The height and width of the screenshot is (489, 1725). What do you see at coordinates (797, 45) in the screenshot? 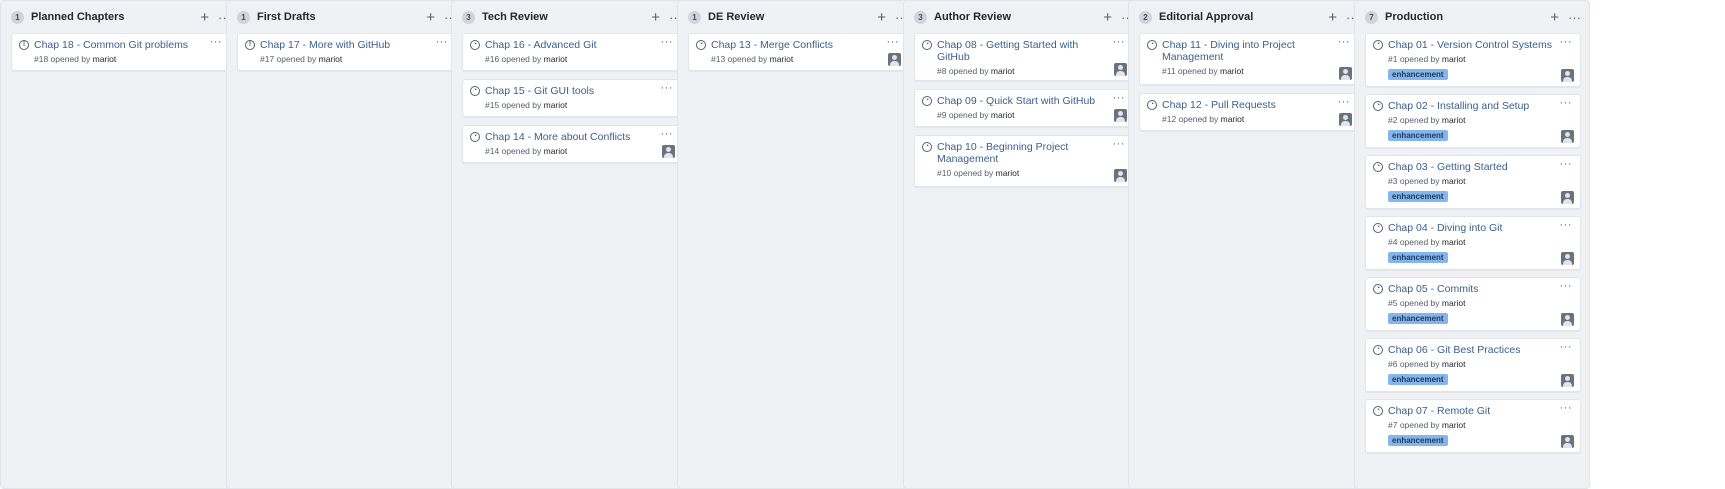
I see `issue-title-link: Chap 13 - Merge Conflicts` at bounding box center [797, 45].